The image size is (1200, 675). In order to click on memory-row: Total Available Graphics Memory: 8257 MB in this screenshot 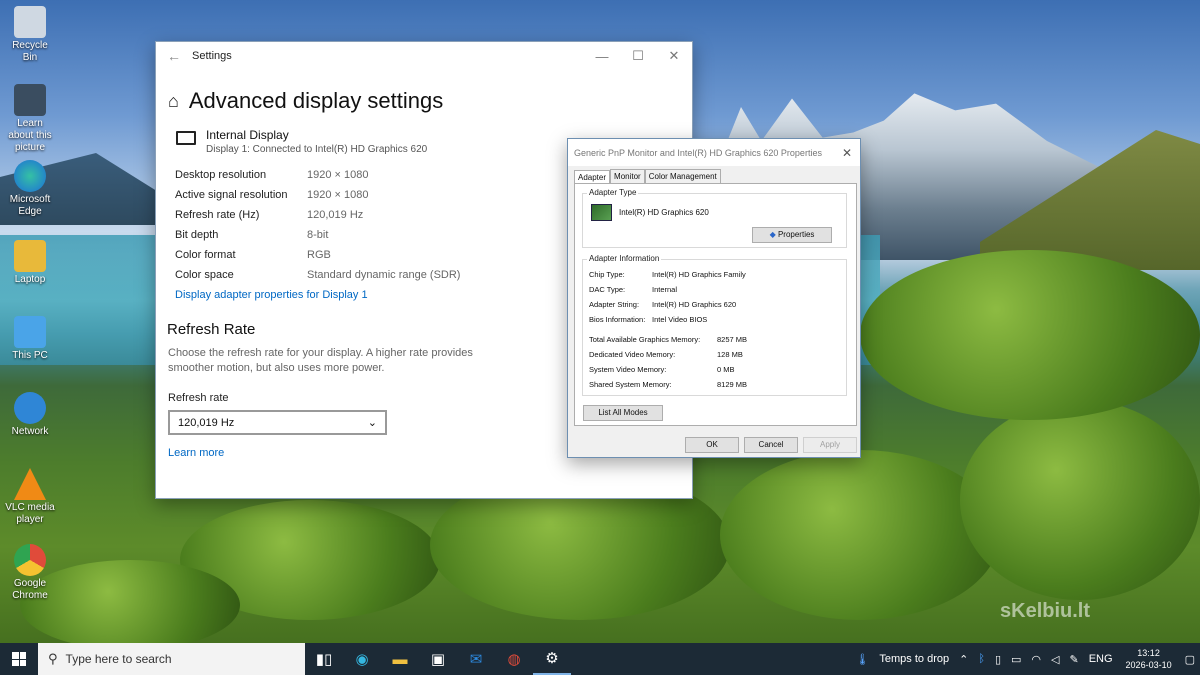, I will do `click(668, 339)`.